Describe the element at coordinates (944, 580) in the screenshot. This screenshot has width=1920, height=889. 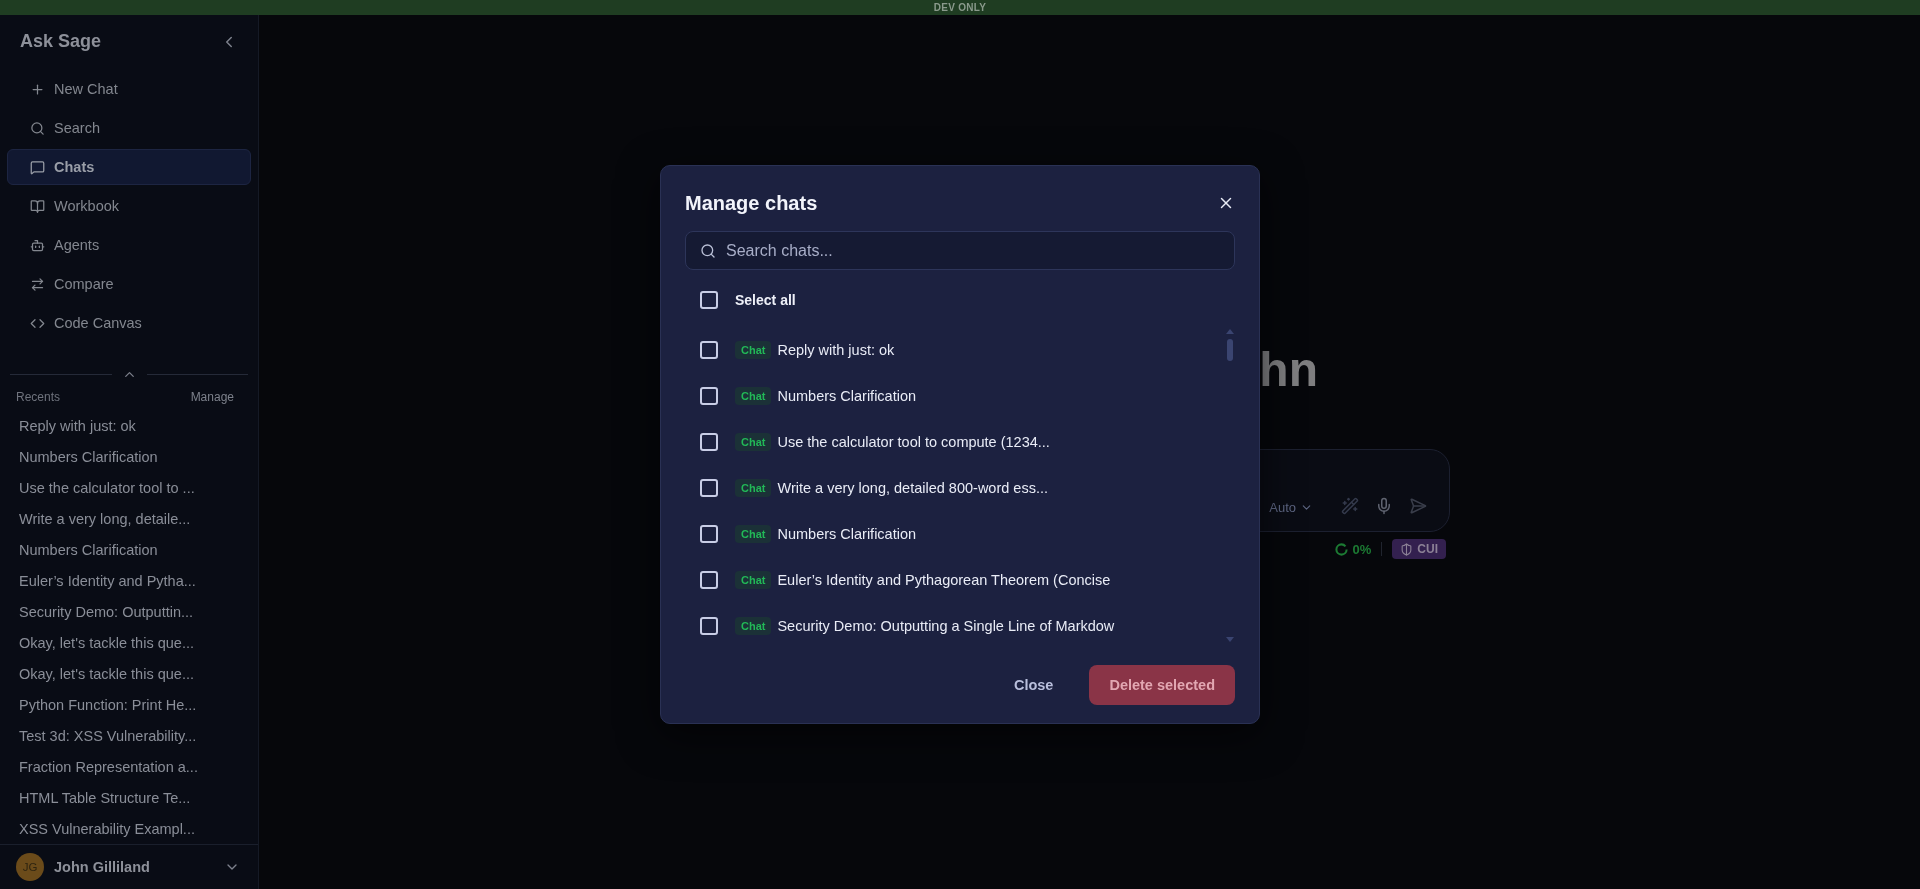
I see `chat-title: Euler’s Identity and Pythagorean Theorem (Concise` at that location.